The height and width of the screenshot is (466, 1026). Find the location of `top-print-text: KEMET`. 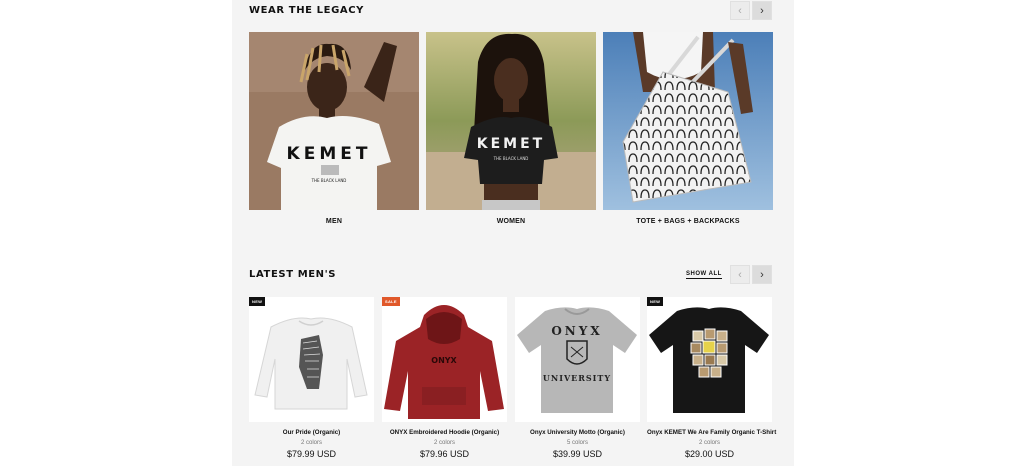

top-print-text: KEMET is located at coordinates (511, 144).